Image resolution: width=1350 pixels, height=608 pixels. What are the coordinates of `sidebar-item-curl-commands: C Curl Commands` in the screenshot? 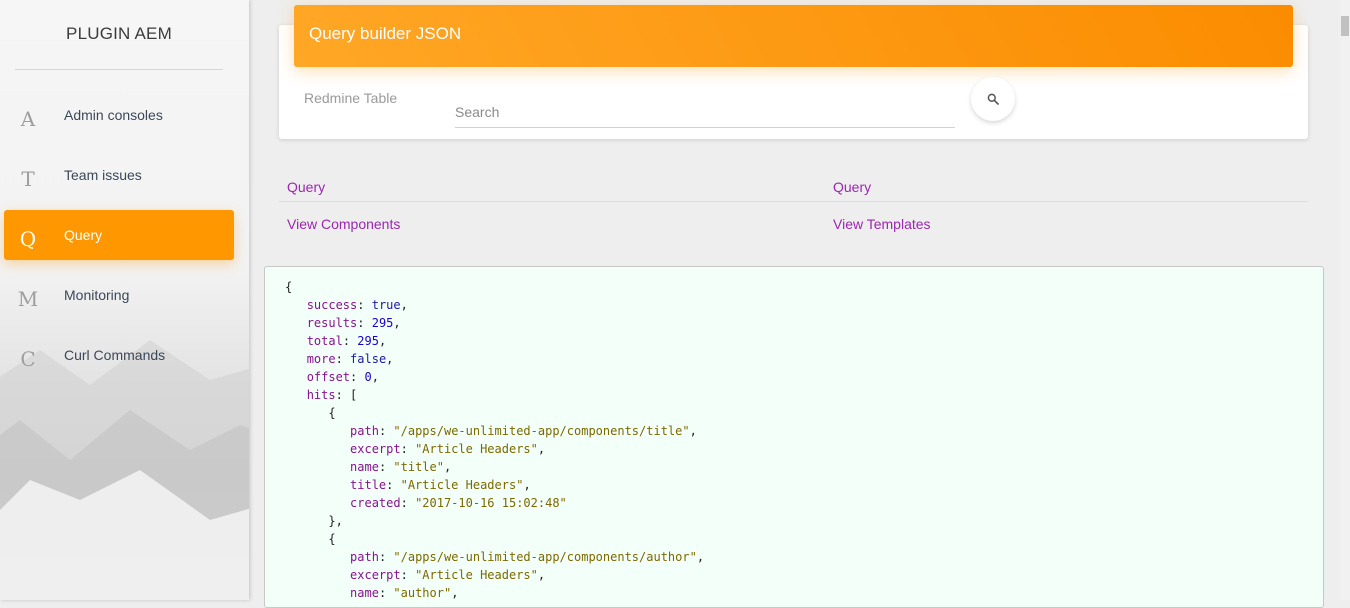 It's located at (119, 355).